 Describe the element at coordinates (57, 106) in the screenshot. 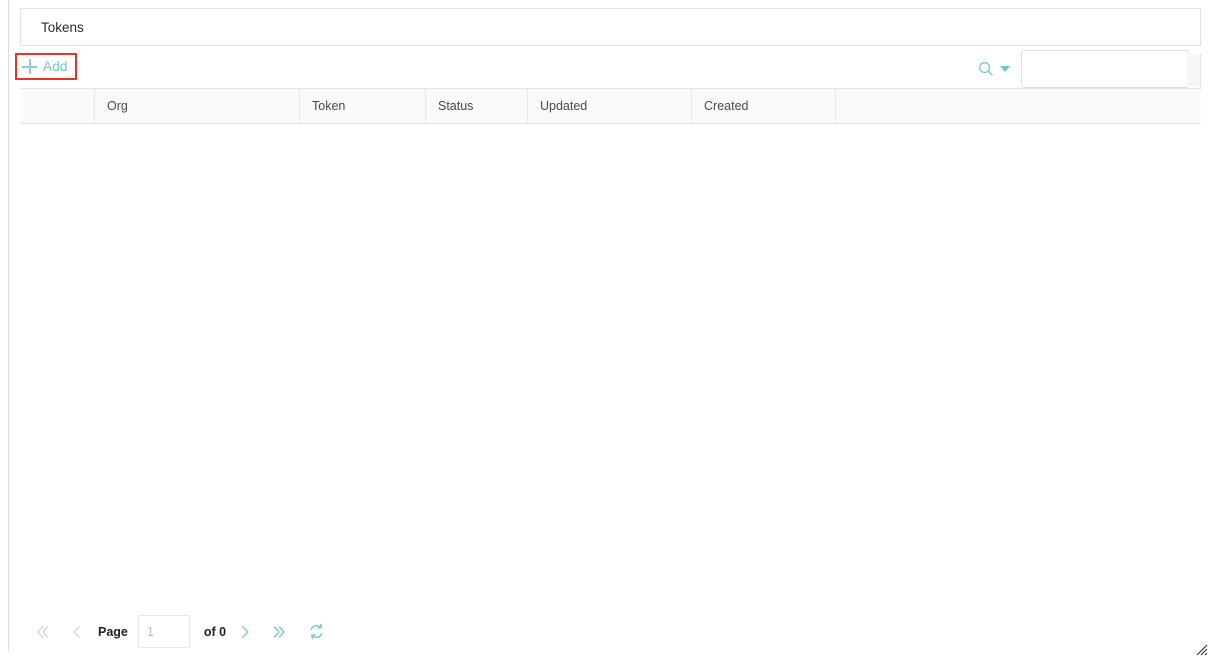

I see `column-header-row-select` at that location.